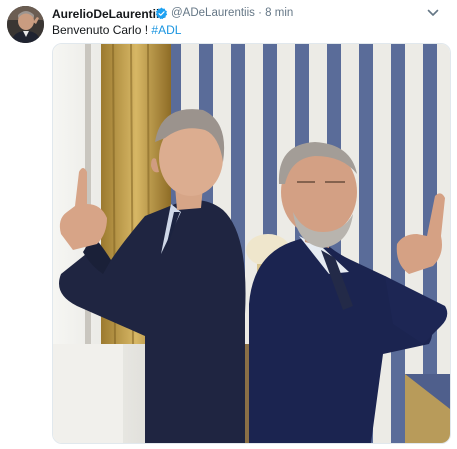  Describe the element at coordinates (161, 13) in the screenshot. I see `verified-badge-icon` at that location.